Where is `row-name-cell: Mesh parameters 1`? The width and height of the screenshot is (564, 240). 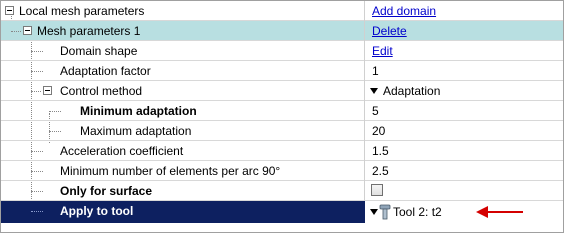 row-name-cell: Mesh parameters 1 is located at coordinates (183, 31).